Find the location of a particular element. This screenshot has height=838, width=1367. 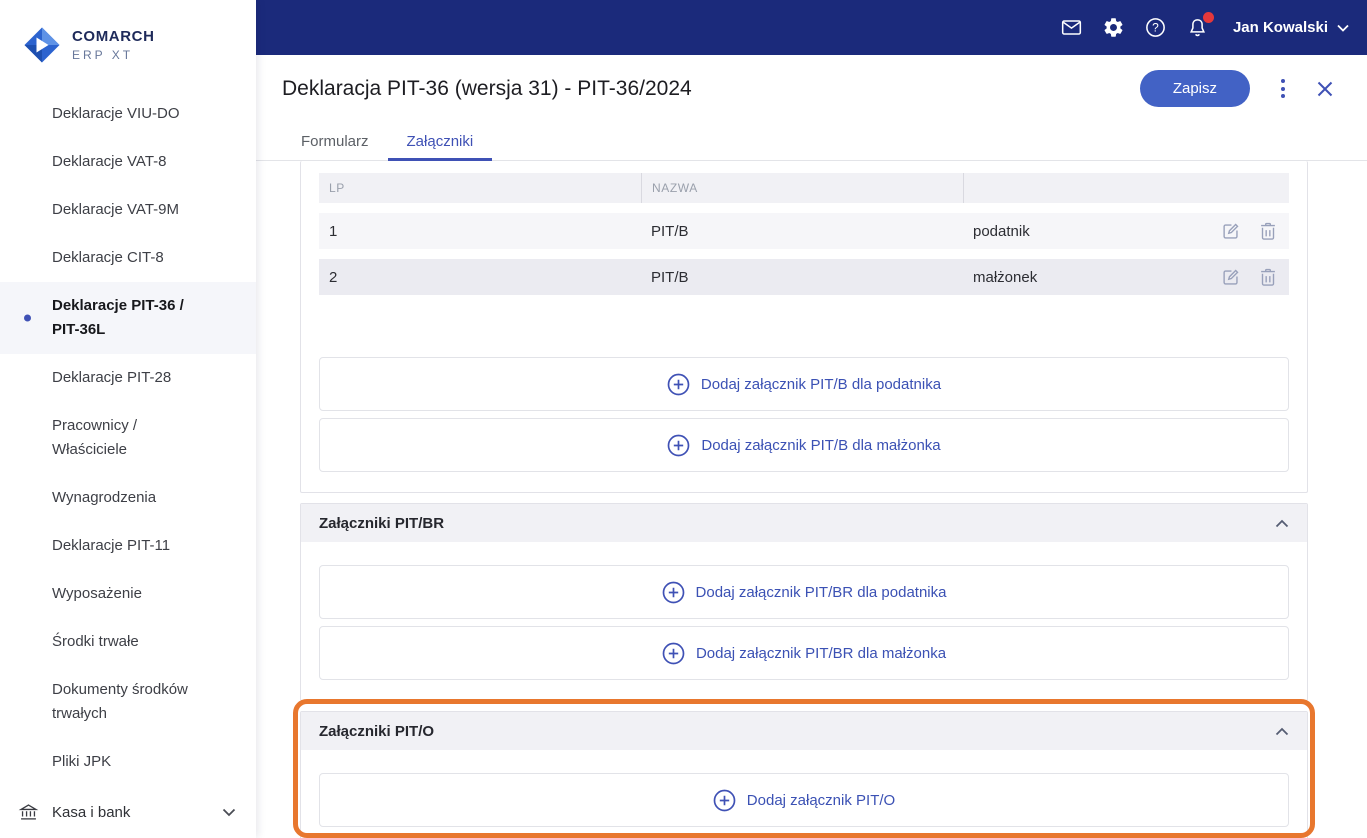

tab-zalaczniki: Załączniki is located at coordinates (440, 141).